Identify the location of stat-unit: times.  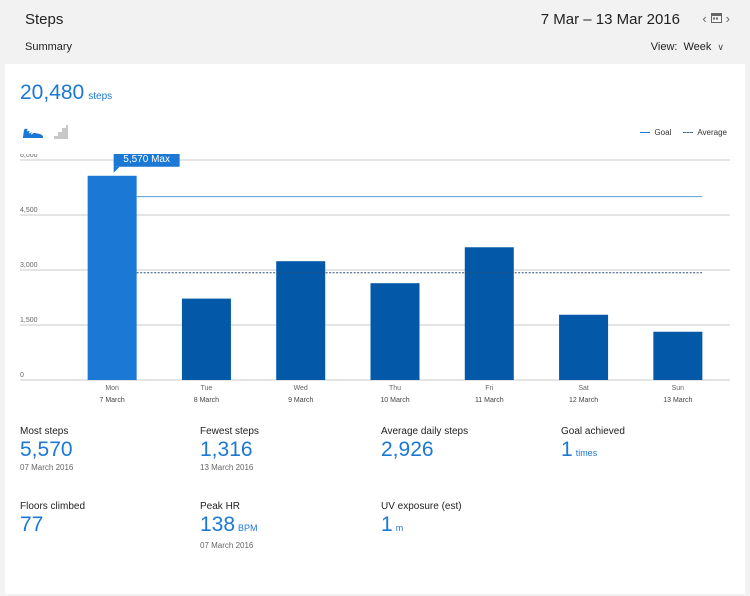
(586, 453).